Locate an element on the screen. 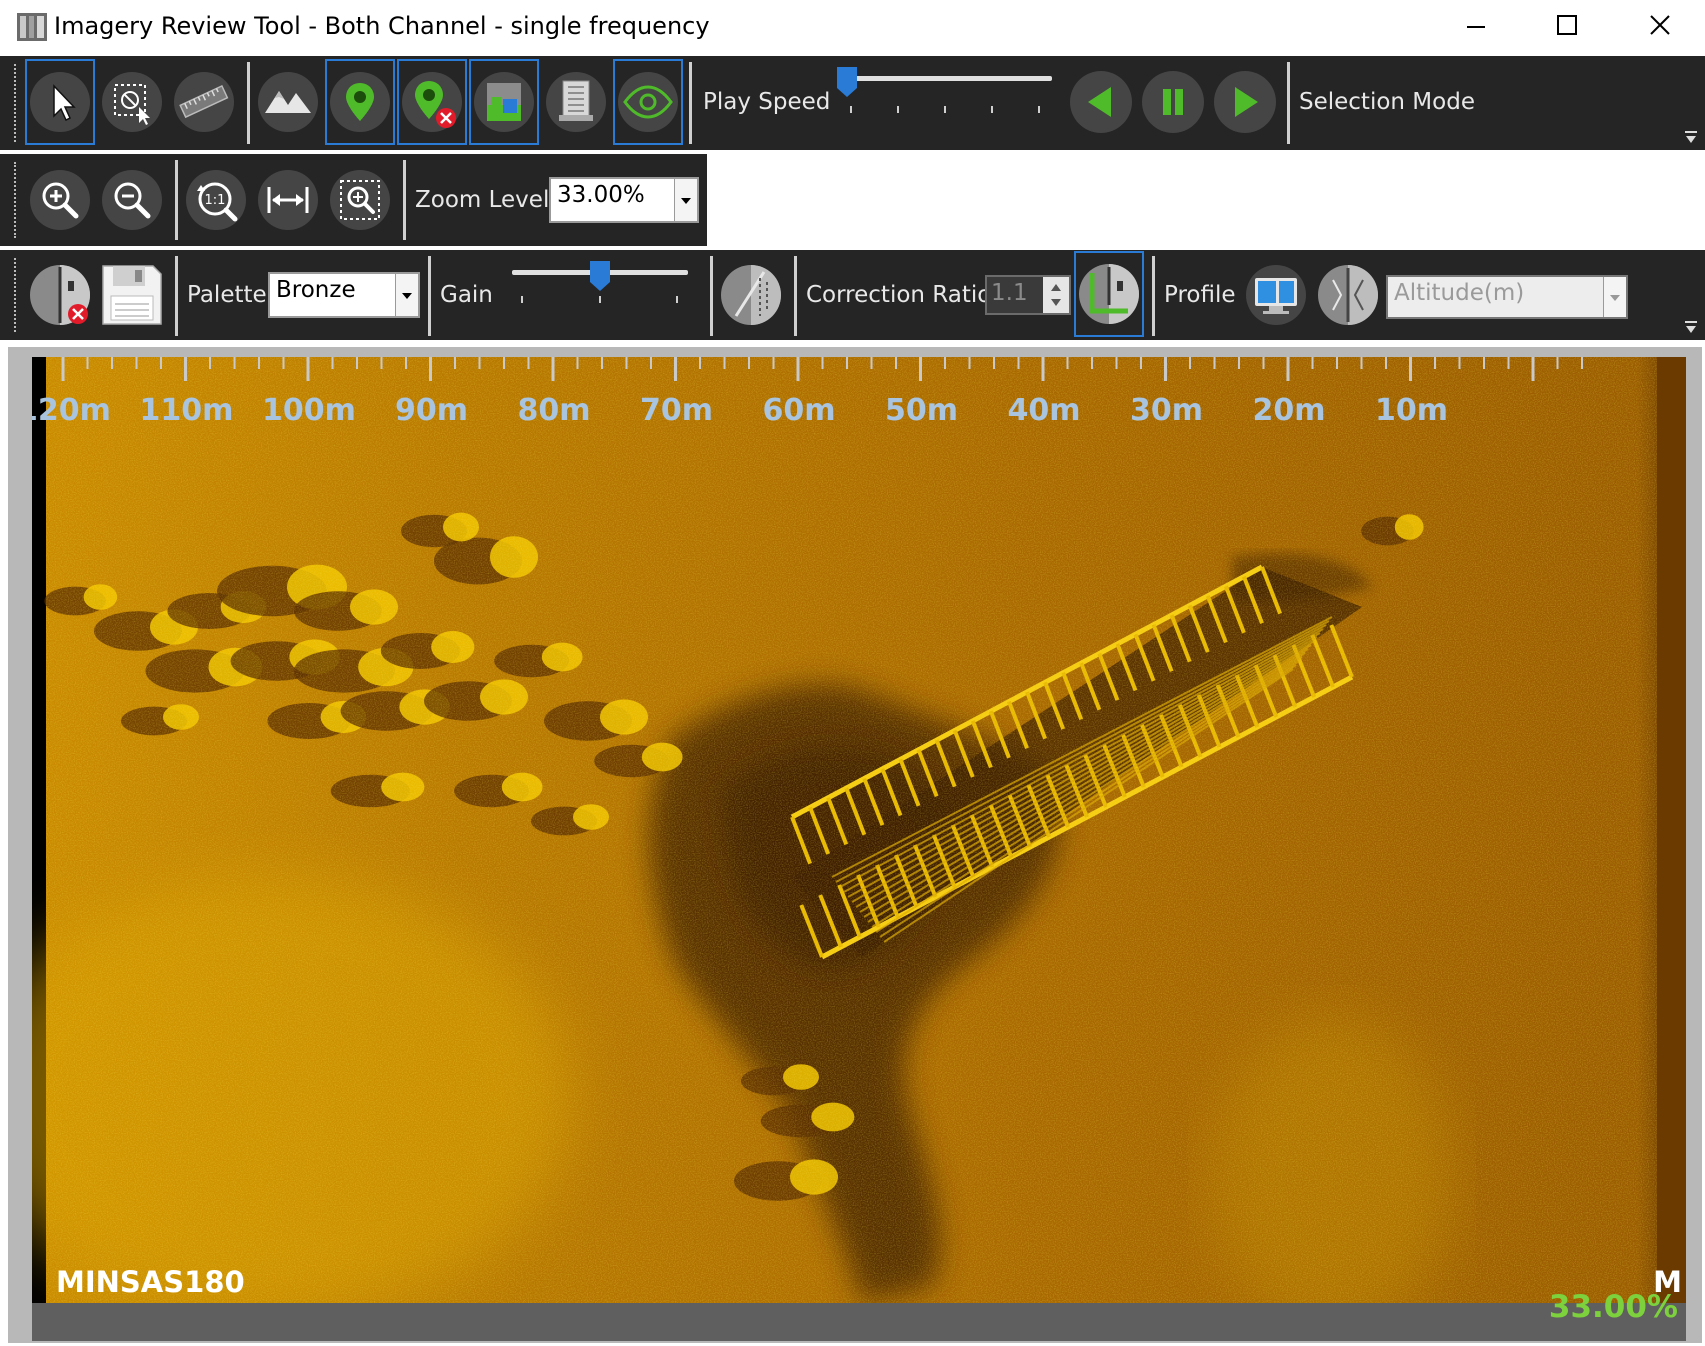 The image size is (1705, 1346). zoom-in-button is located at coordinates (60, 200).